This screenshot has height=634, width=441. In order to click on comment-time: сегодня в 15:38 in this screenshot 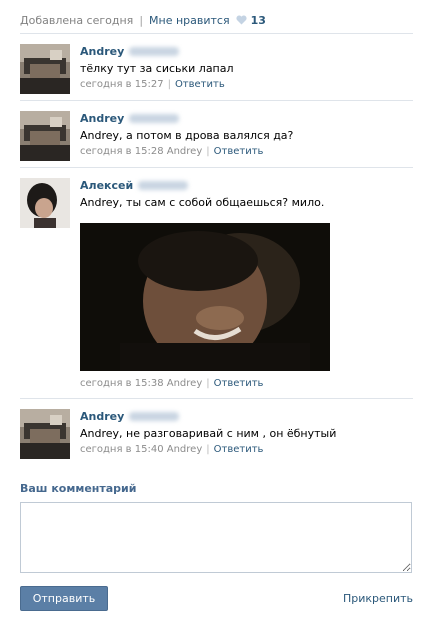, I will do `click(122, 383)`.